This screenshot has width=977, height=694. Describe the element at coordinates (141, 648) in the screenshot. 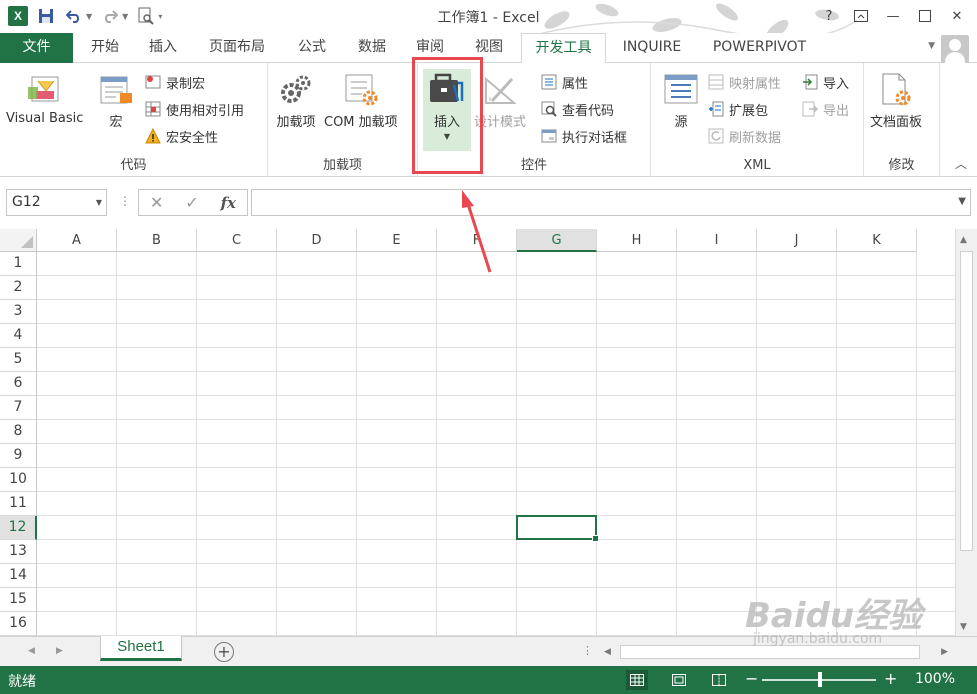

I see `sheet-tab: Sheet1` at that location.